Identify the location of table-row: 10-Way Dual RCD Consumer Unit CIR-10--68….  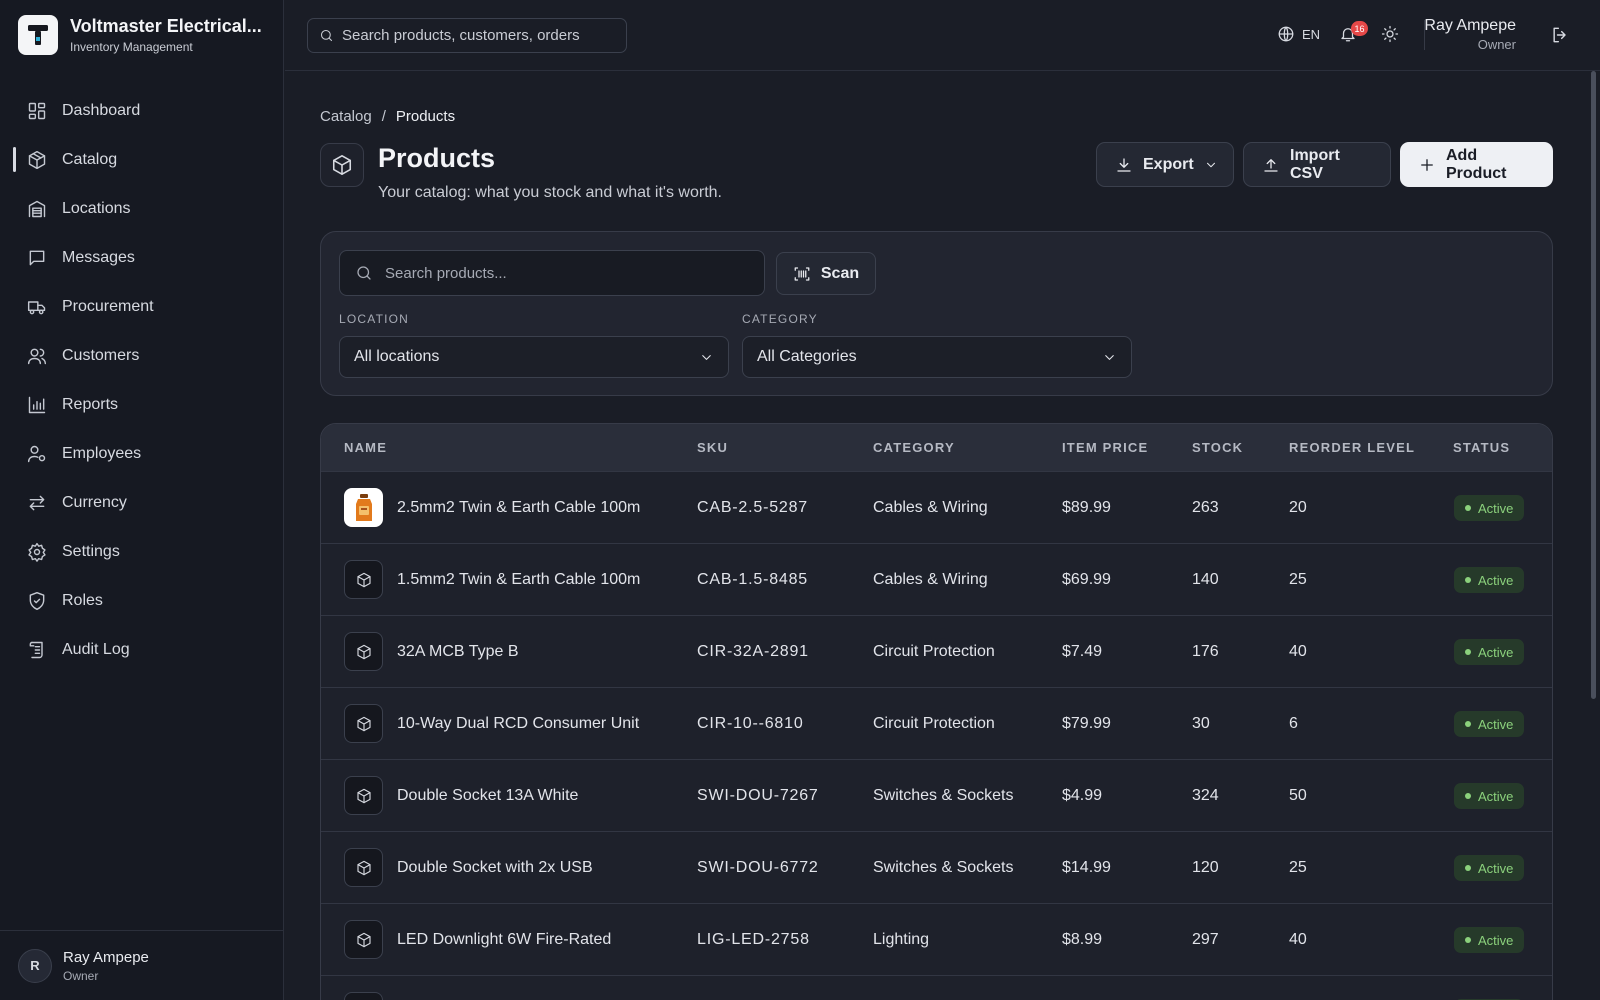
(936, 723).